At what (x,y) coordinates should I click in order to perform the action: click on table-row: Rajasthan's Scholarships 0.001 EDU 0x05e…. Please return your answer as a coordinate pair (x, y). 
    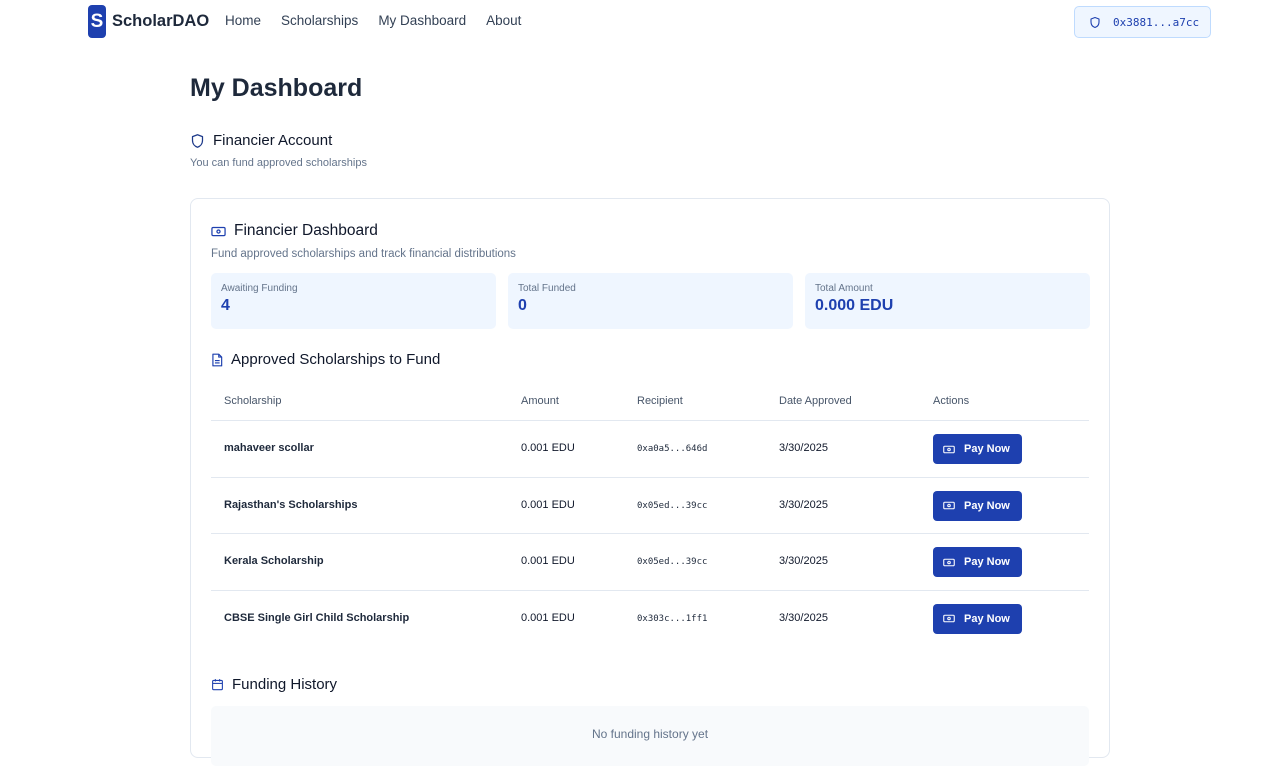
    Looking at the image, I should click on (650, 506).